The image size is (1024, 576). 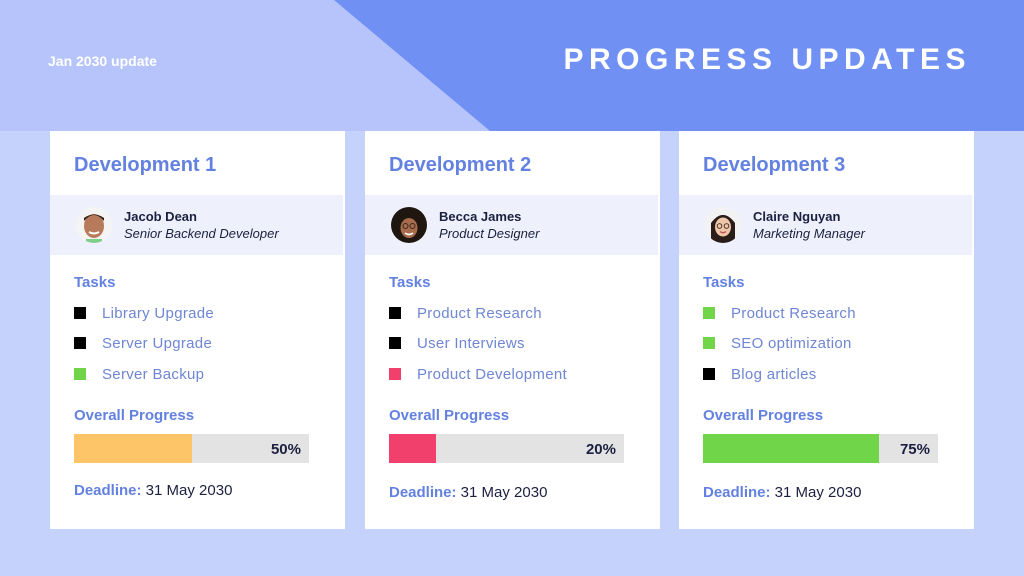 I want to click on task-label: Product Development, so click(x=492, y=374).